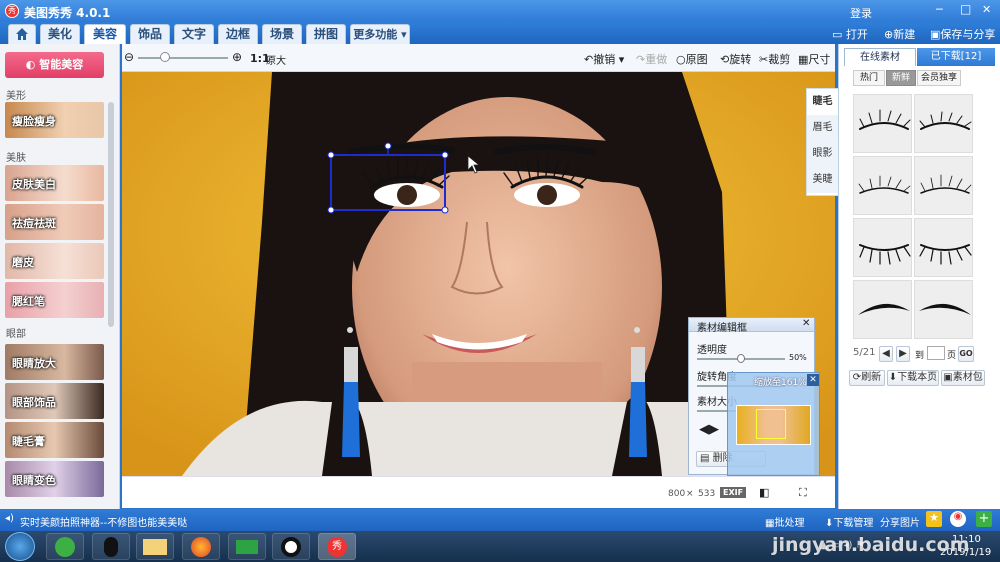  Describe the element at coordinates (54, 440) in the screenshot. I see `mascara-item: 睫毛膏` at that location.